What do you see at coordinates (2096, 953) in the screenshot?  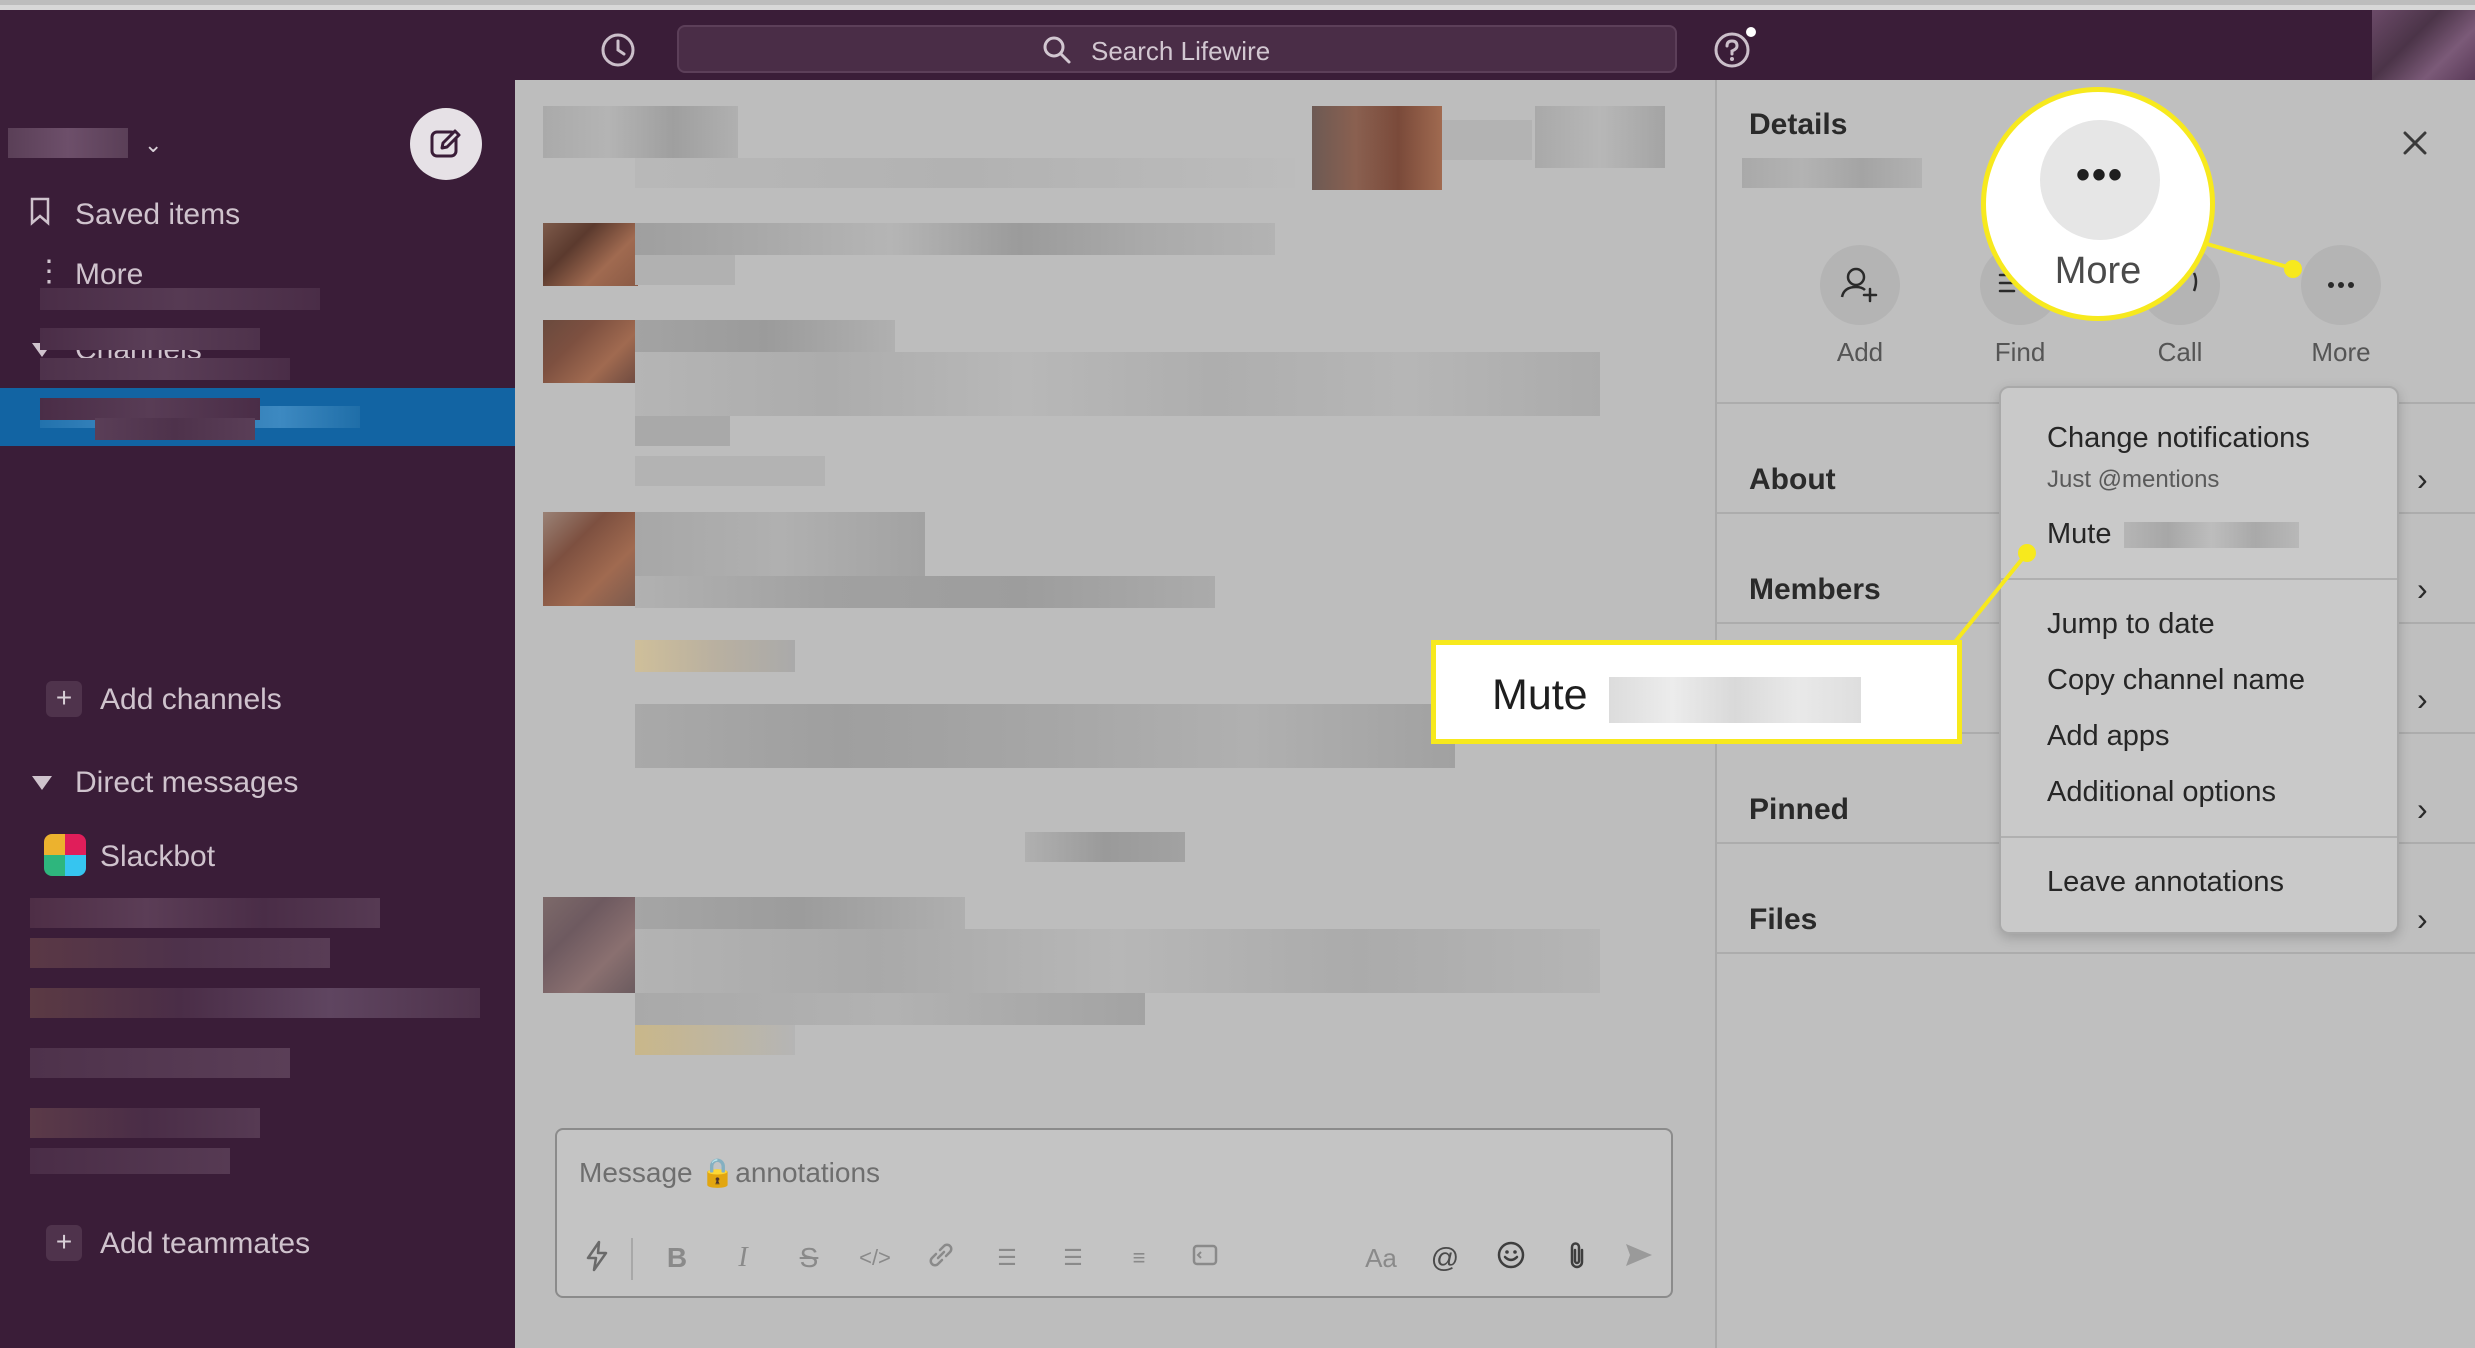 I see `divider` at bounding box center [2096, 953].